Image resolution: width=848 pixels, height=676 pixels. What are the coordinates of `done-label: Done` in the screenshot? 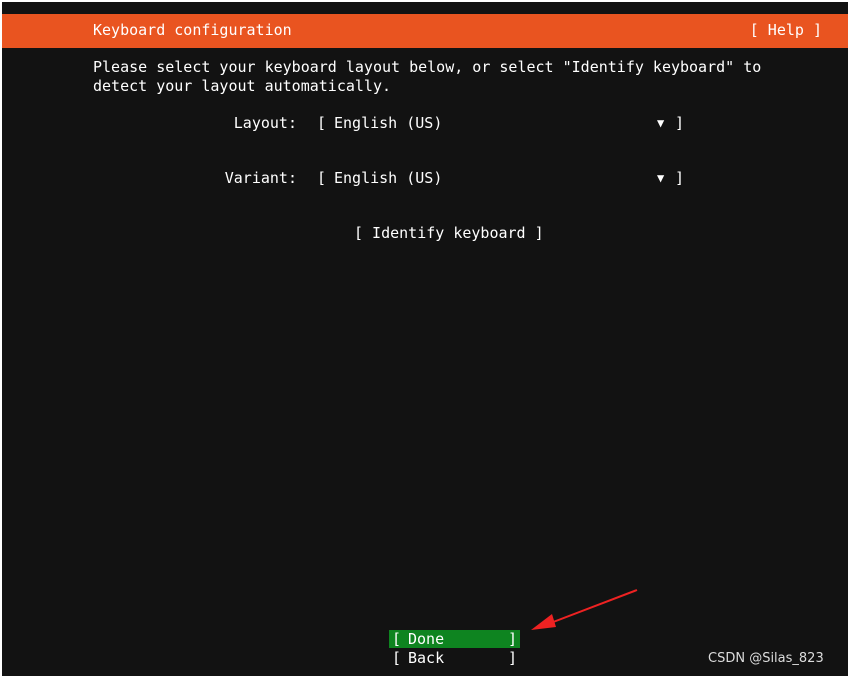 It's located at (426, 639).